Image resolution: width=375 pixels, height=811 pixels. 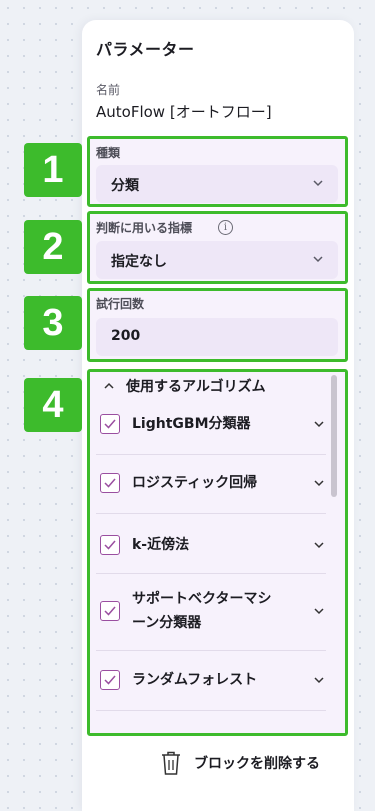 I want to click on panel-title: パラメーター, so click(x=145, y=49).